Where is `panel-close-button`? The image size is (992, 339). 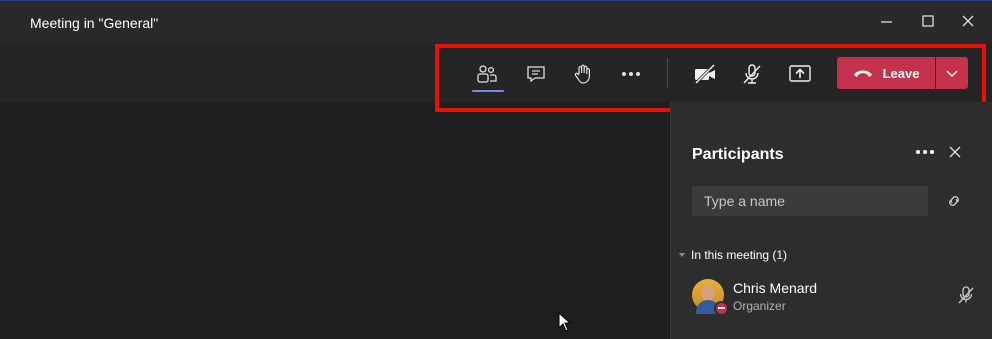
panel-close-button is located at coordinates (955, 152).